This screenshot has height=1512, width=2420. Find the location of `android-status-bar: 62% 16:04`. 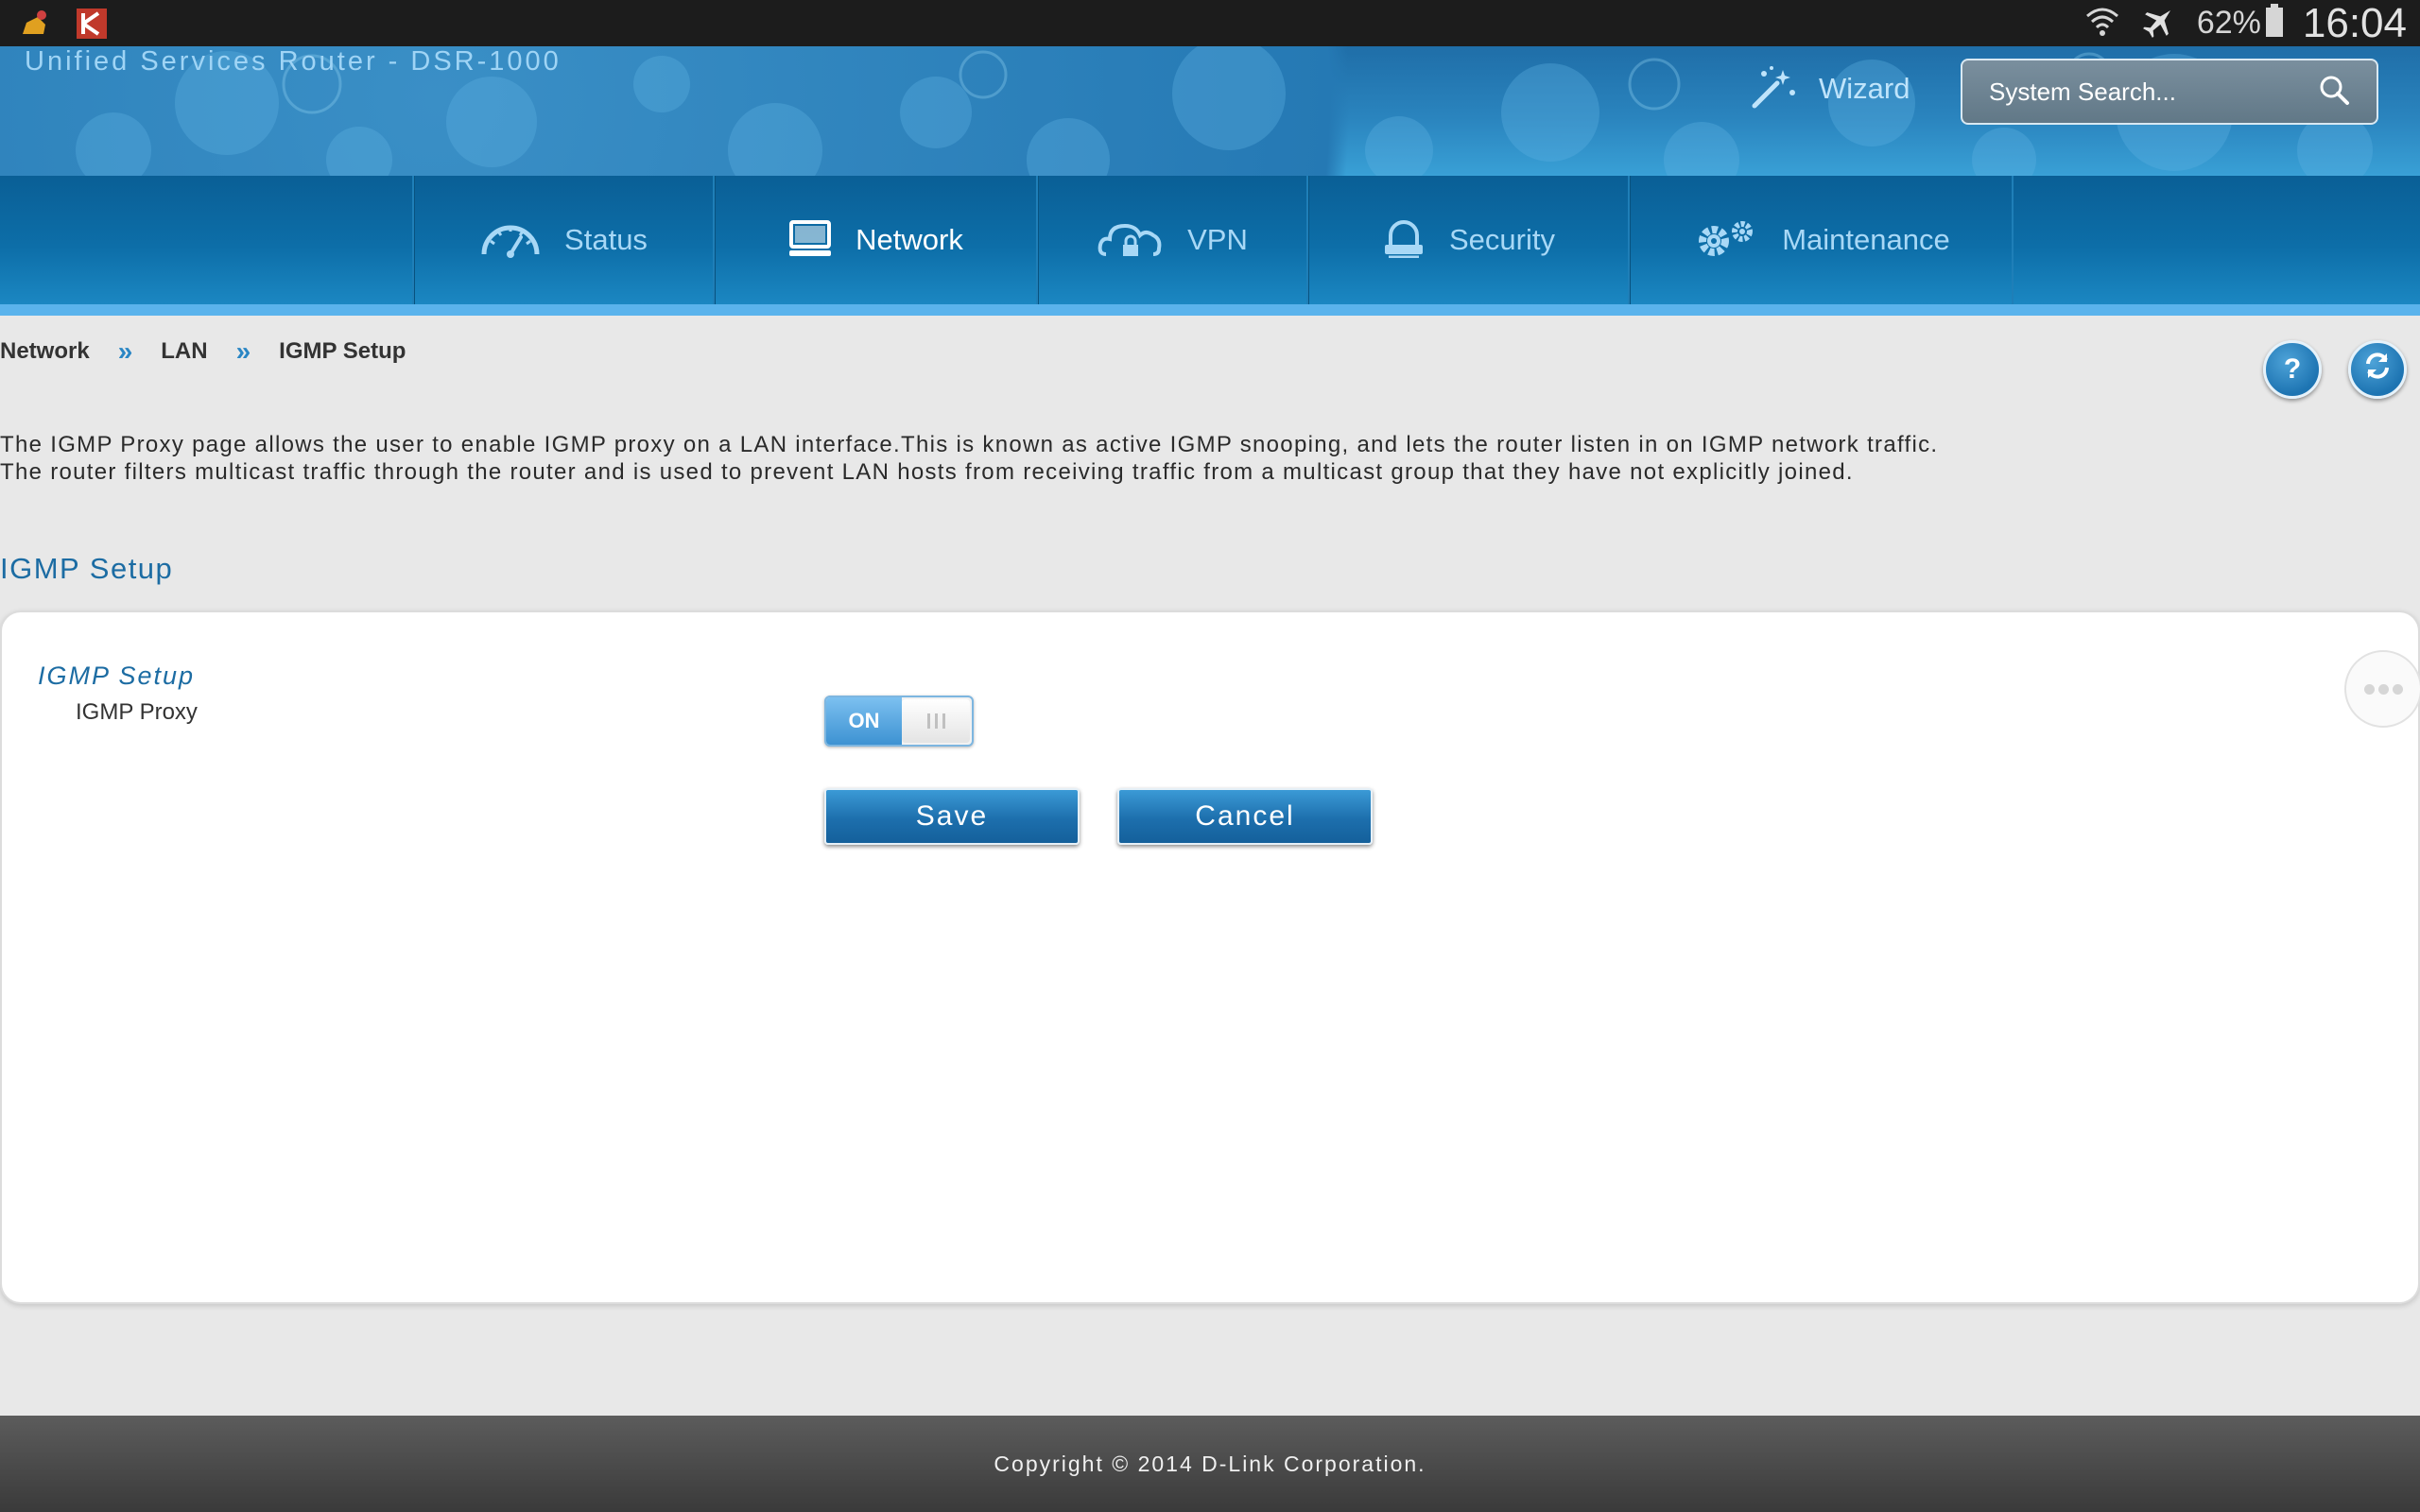

android-status-bar: 62% 16:04 is located at coordinates (1210, 23).